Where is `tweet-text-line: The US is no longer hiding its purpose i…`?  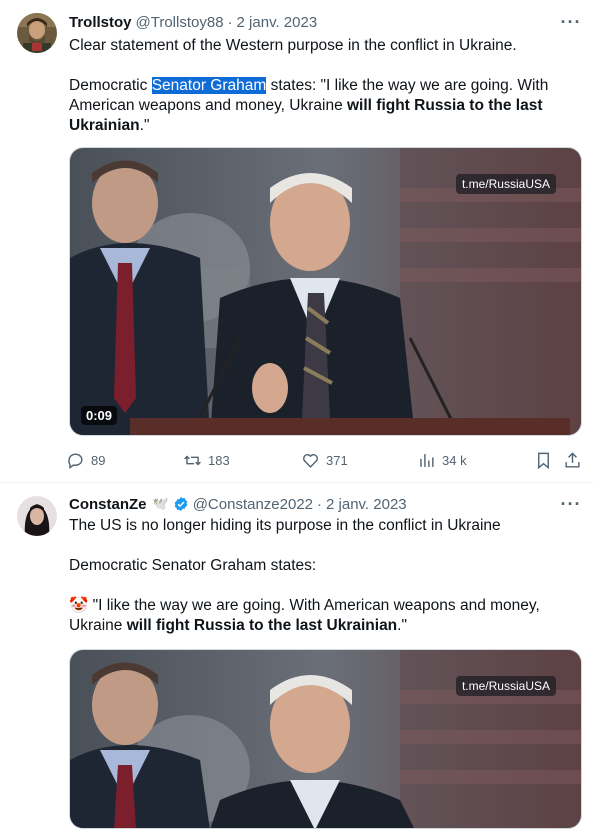
tweet-text-line: The US is no longer hiding its purpose i… is located at coordinates (285, 525).